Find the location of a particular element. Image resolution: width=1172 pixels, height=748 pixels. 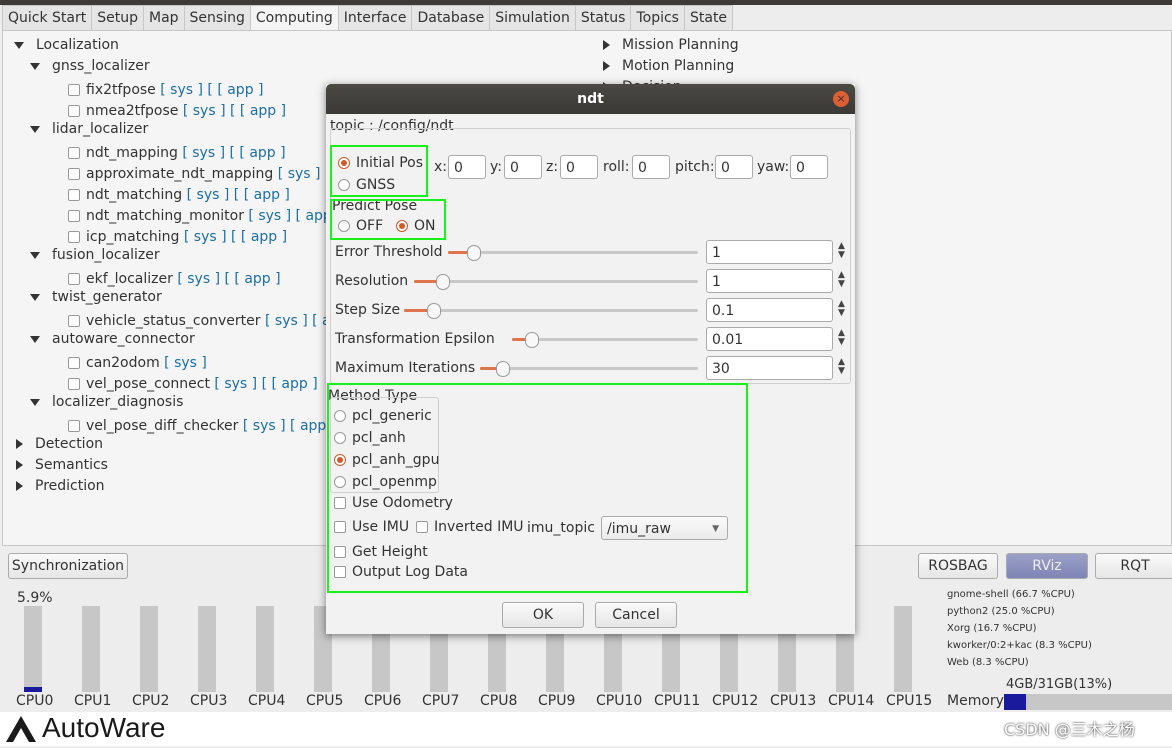

tree-localization: Localization is located at coordinates (66, 45).